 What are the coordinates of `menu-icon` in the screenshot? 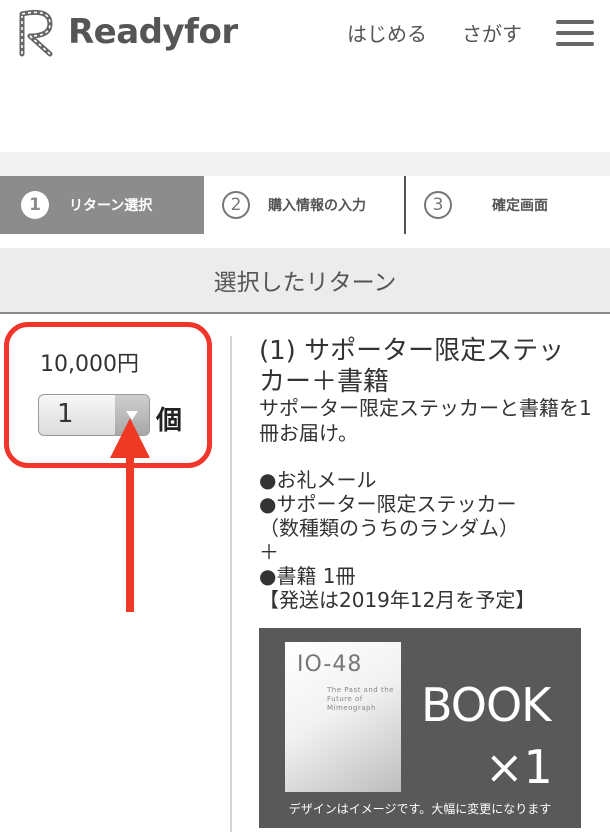 It's located at (575, 32).